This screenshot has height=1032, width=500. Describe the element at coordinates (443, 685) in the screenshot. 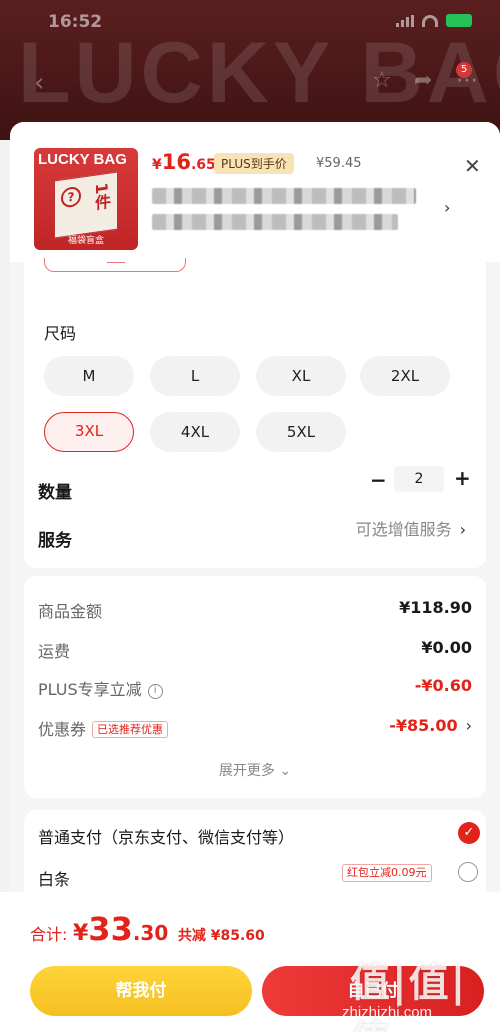

I see `plus-discount-value: -¥0.60` at that location.